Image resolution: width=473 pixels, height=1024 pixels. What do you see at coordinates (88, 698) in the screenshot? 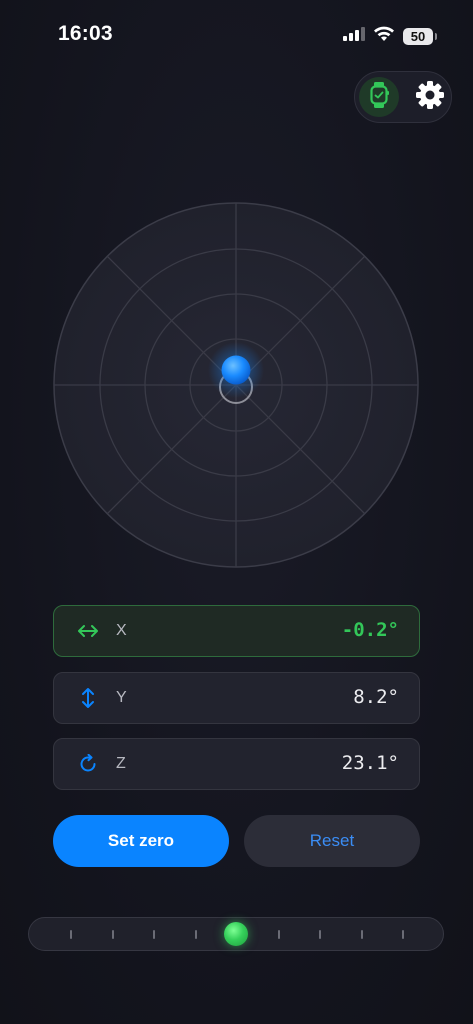
I see `vertical-arrows-icon` at bounding box center [88, 698].